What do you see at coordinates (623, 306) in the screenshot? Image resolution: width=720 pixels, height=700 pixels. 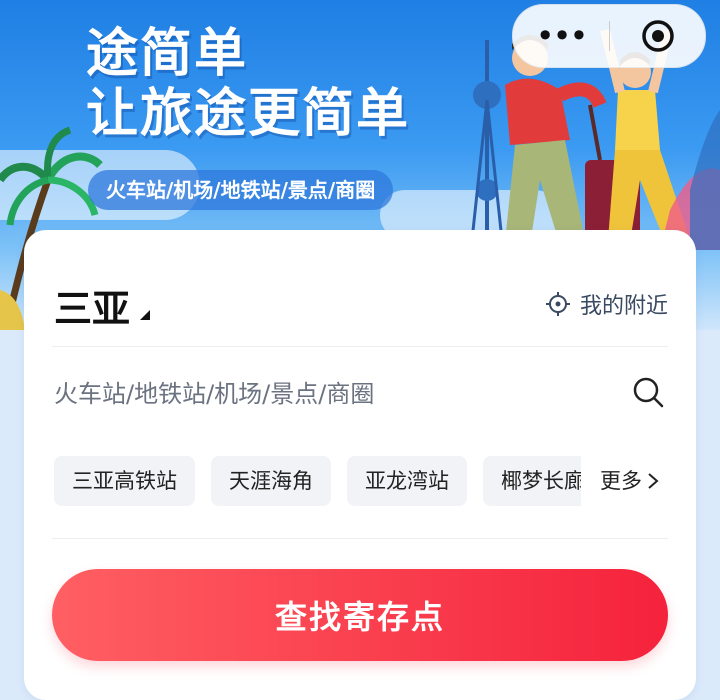 I see `nearby-label: 我的附近` at bounding box center [623, 306].